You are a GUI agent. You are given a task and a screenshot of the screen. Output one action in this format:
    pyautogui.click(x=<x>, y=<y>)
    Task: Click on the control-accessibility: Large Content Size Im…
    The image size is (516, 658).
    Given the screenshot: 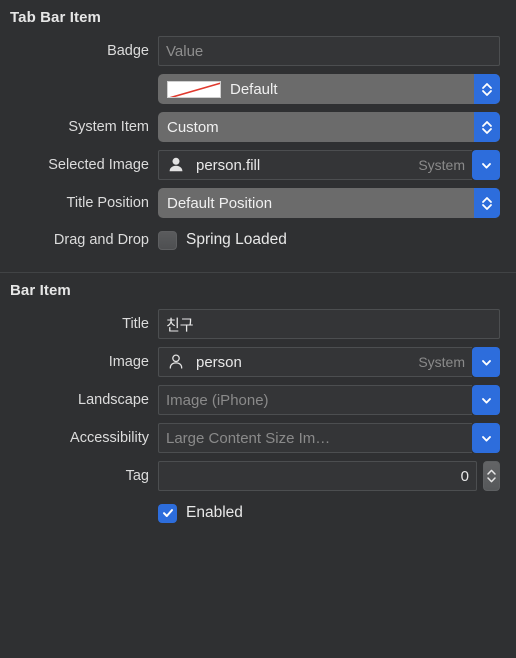 What is the action you would take?
    pyautogui.click(x=329, y=438)
    